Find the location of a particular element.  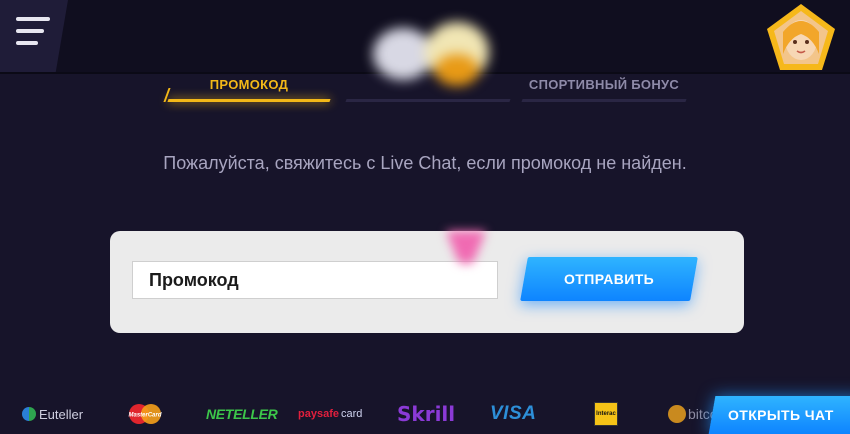

visa-logo: VISA is located at coordinates (513, 413).